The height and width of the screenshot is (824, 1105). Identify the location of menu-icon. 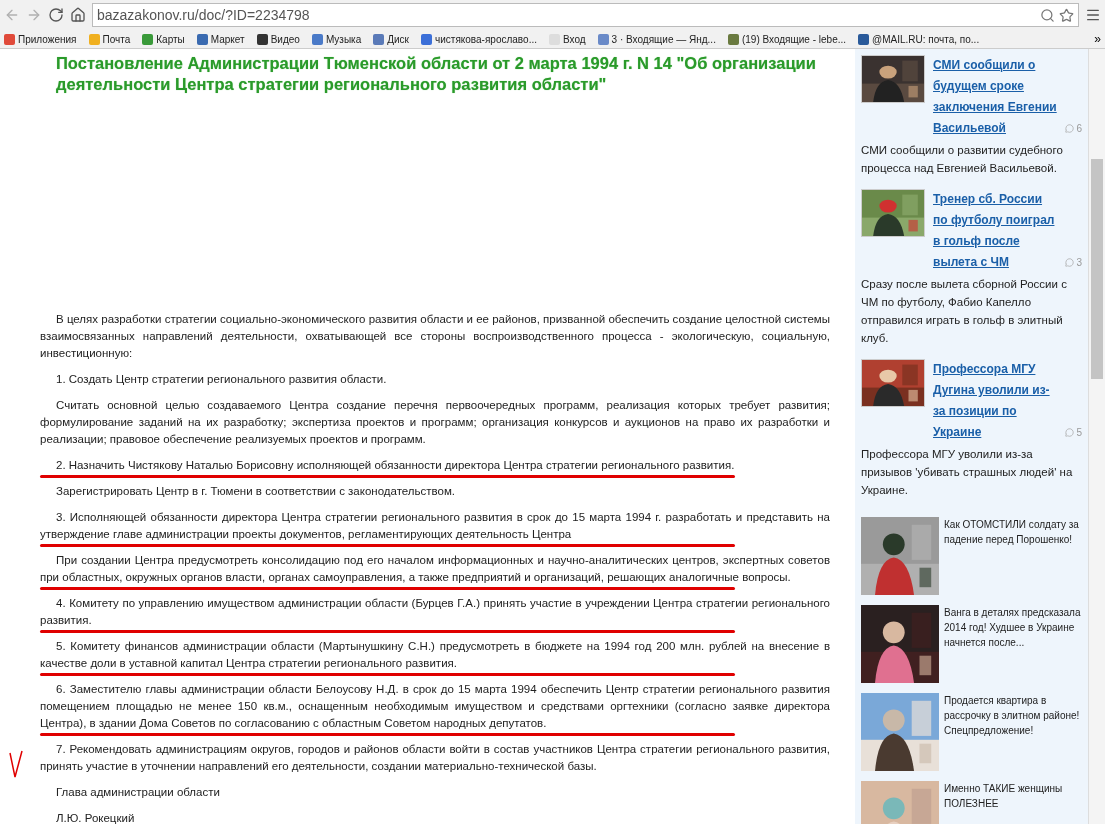
(1093, 15).